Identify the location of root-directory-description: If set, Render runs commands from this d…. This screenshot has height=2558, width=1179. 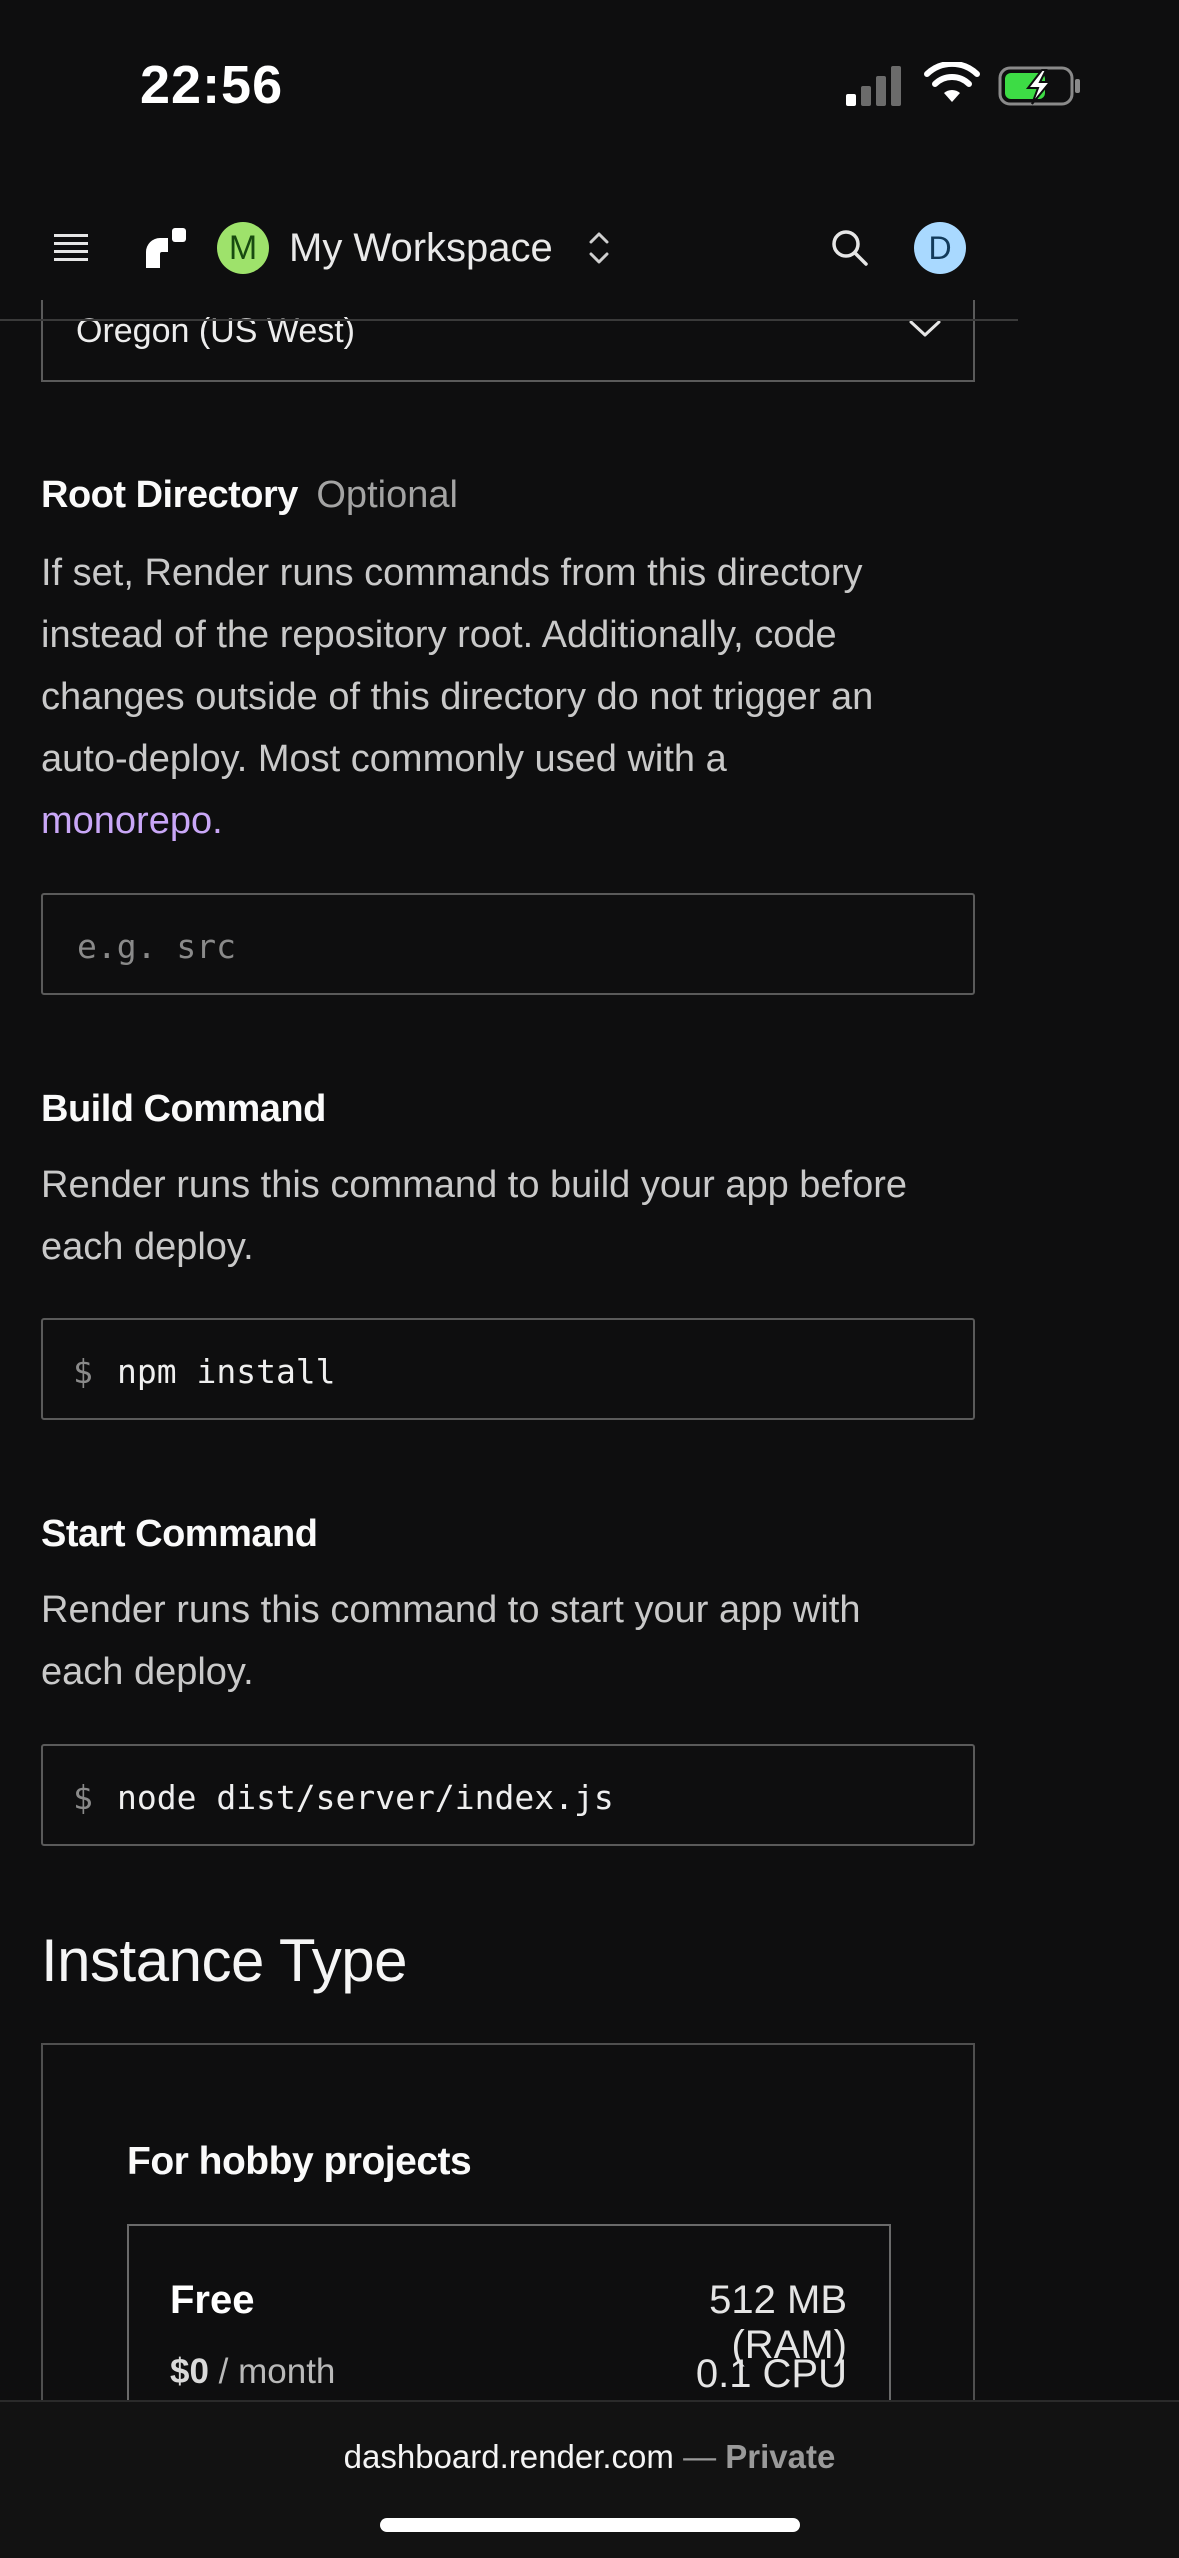
(531, 697).